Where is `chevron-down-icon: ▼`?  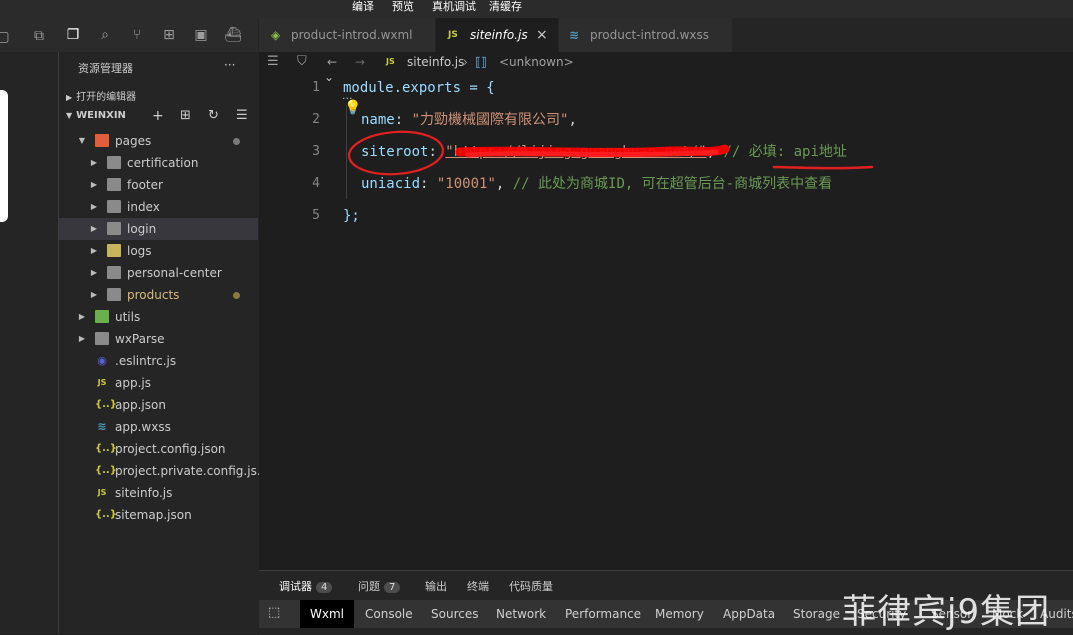
chevron-down-icon: ▼ is located at coordinates (69, 115).